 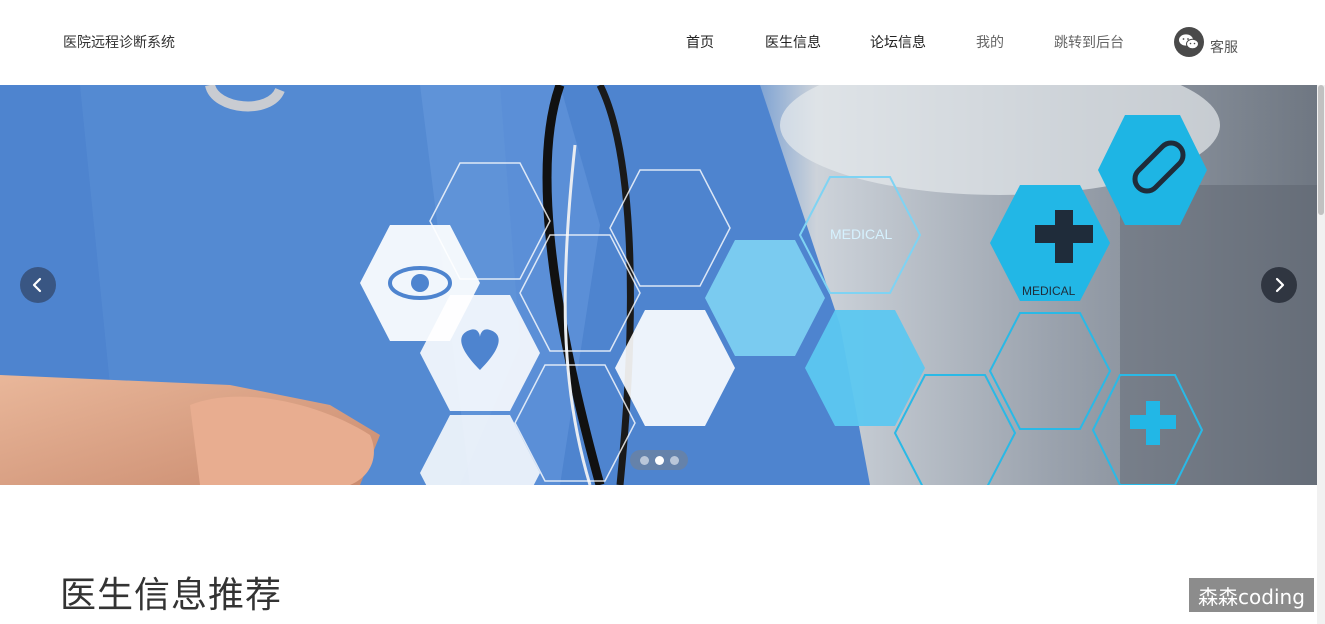 I want to click on scrollbar-thumb, so click(x=1321, y=150).